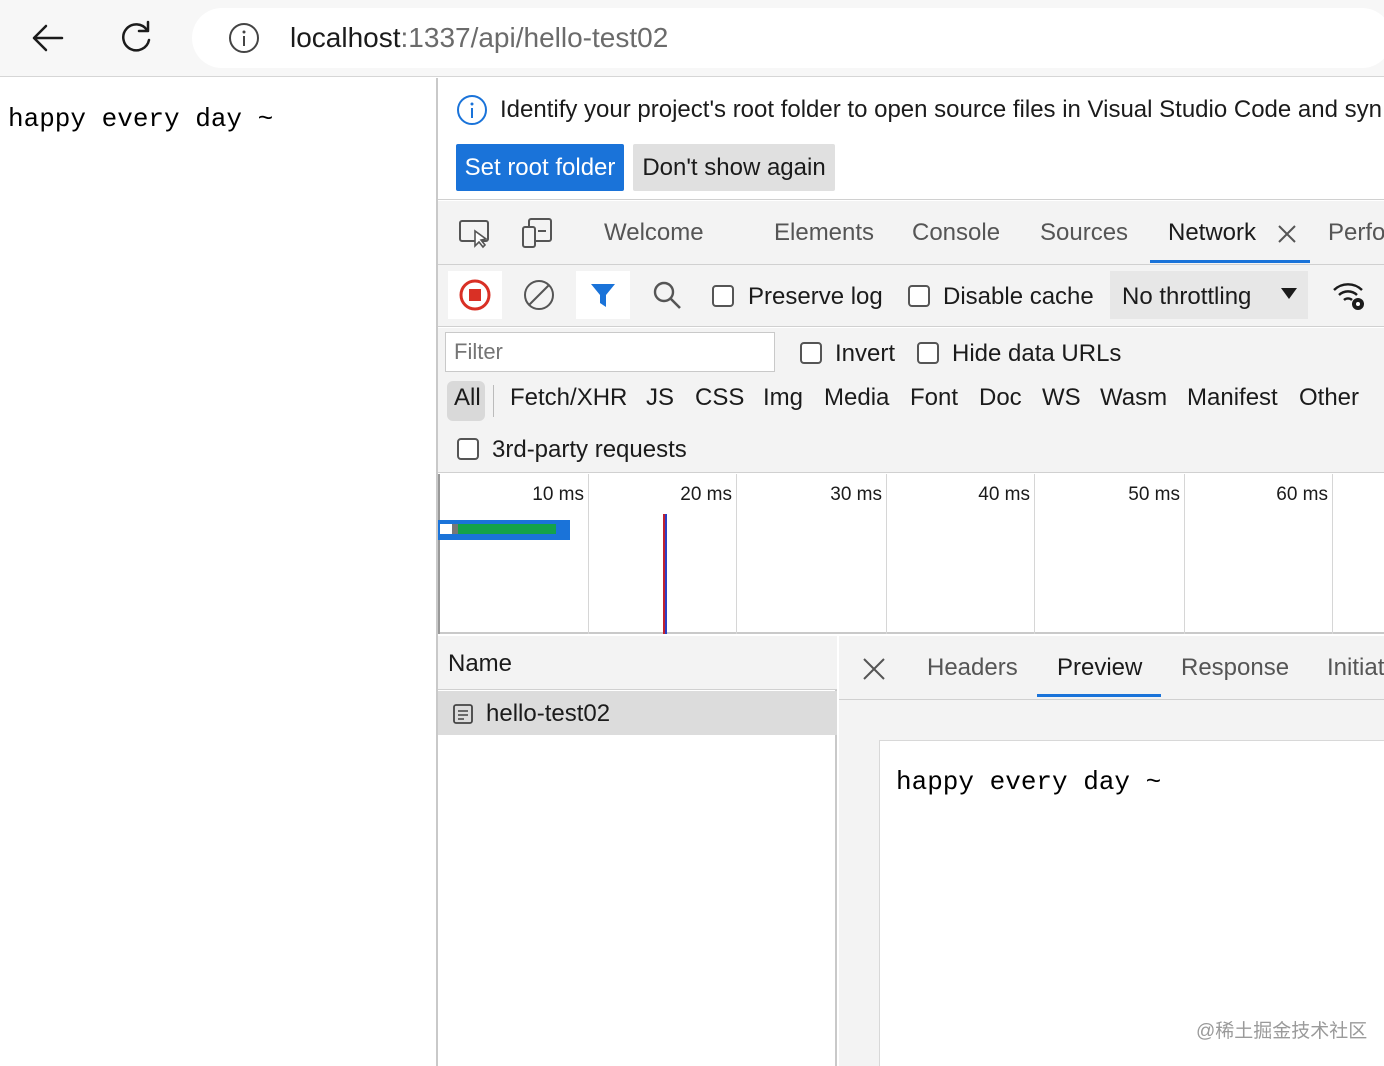 This screenshot has width=1384, height=1066. I want to click on waterfall-queue-segment, so click(446, 529).